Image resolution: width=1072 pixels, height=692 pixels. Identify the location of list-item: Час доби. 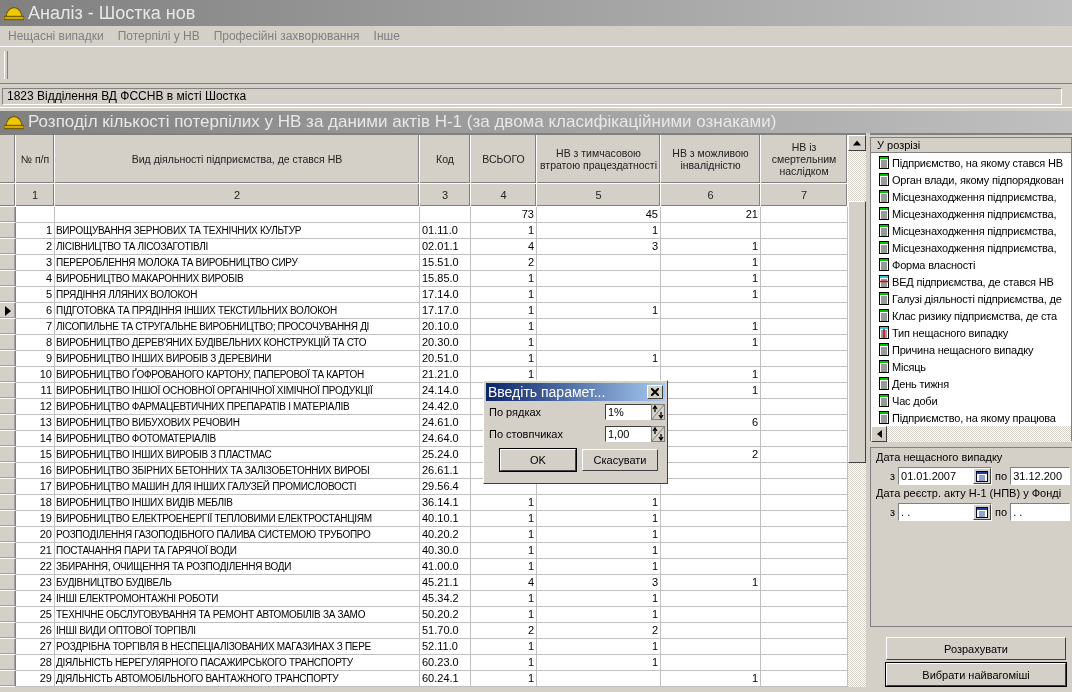
(971, 400).